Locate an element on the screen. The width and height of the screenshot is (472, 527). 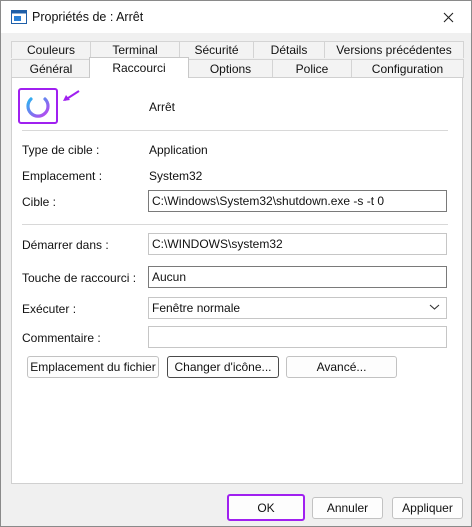
run-label: Exécuter : is located at coordinates (49, 309).